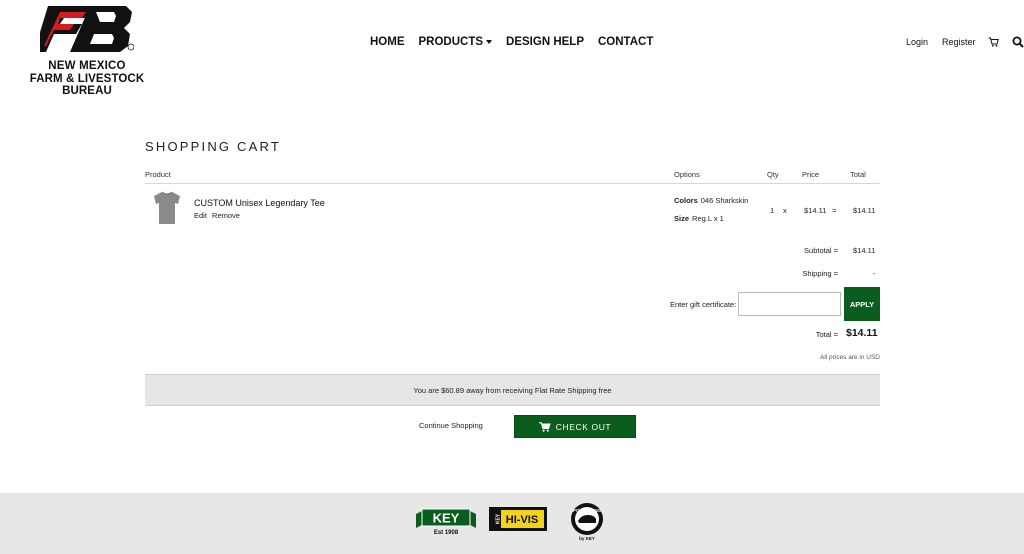 The width and height of the screenshot is (1024, 554). What do you see at coordinates (522, 520) in the screenshot?
I see `brand-hi-vis-word: HI-VIS` at bounding box center [522, 520].